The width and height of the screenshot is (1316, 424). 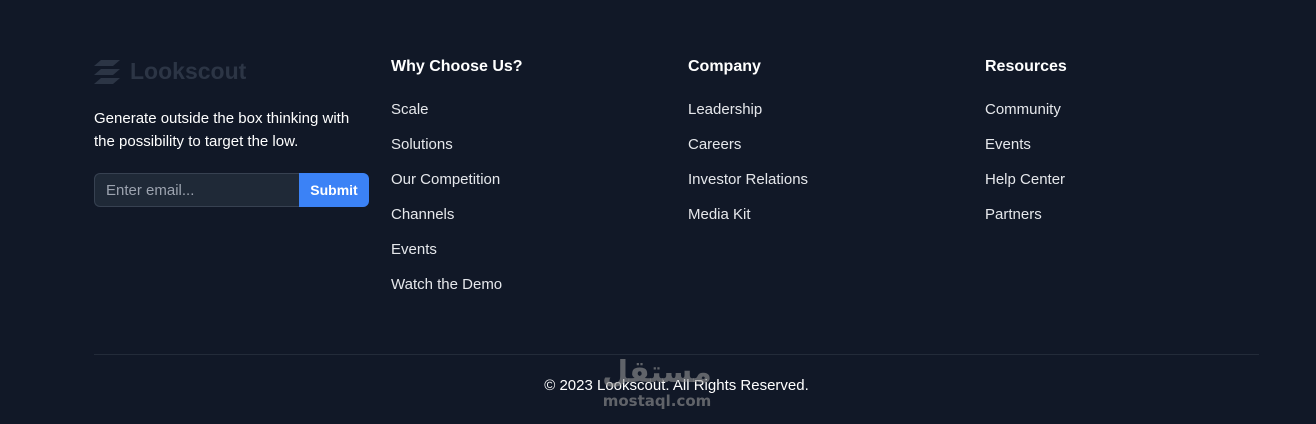 I want to click on column-heading: Why Choose Us?, so click(x=457, y=66).